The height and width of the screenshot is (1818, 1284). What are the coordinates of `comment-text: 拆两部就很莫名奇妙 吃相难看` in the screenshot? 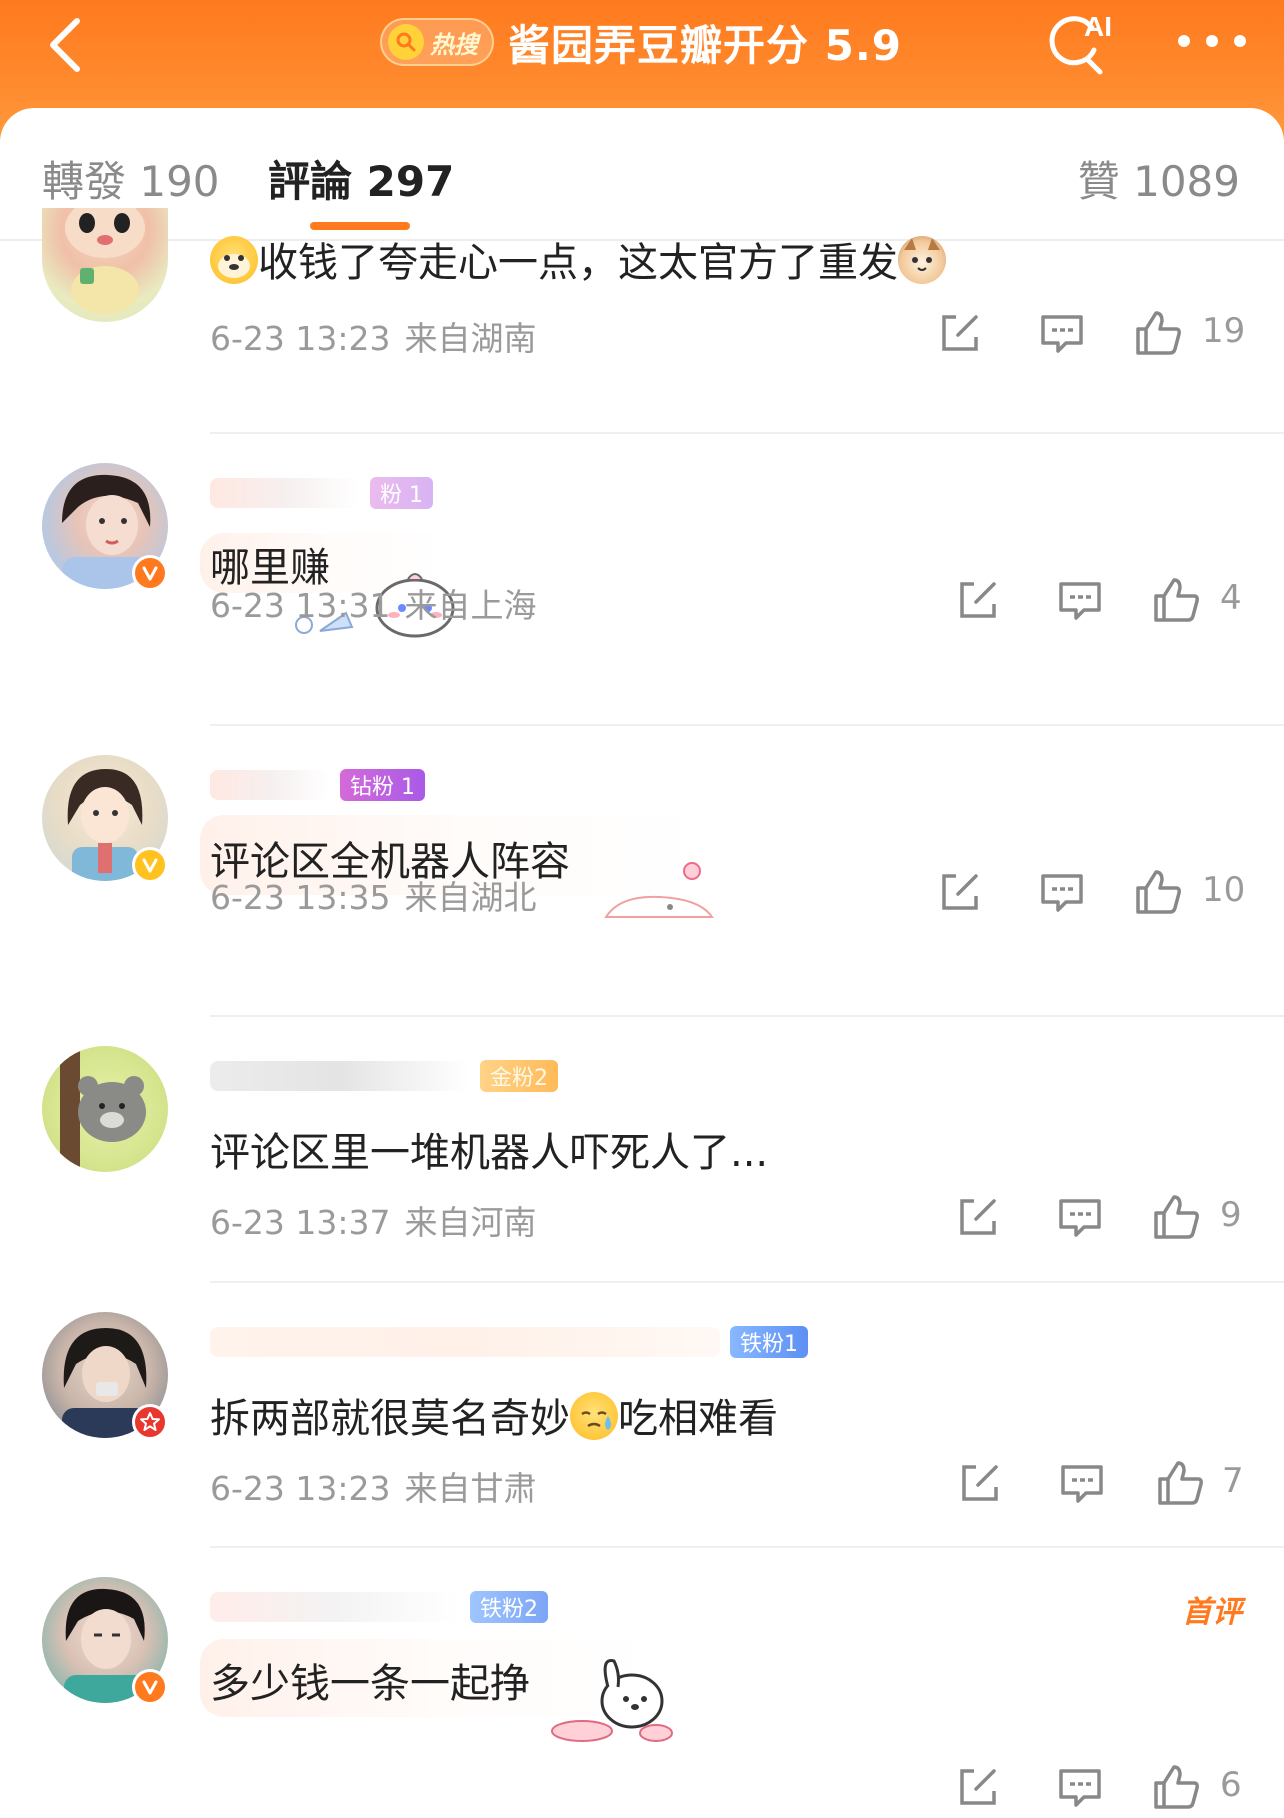 It's located at (494, 1415).